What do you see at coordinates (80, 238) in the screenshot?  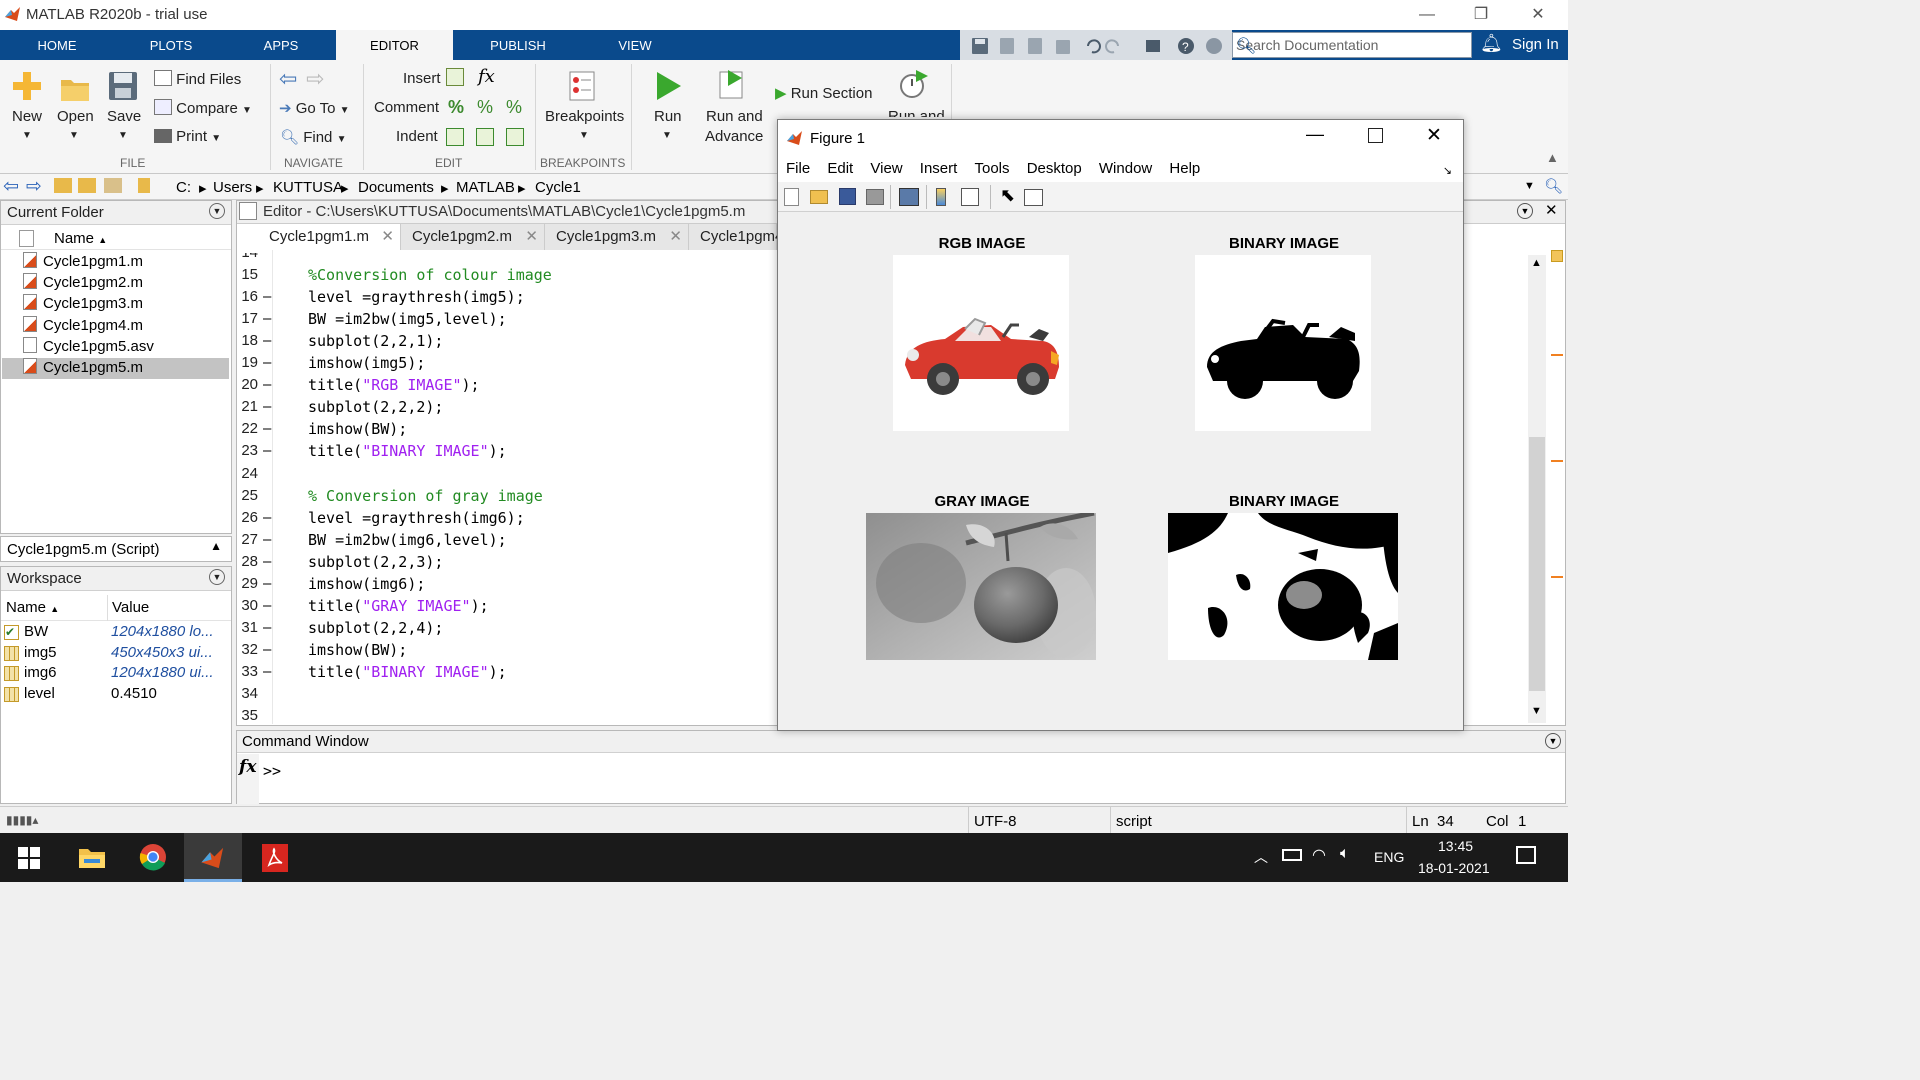 I see `name-column-header: Name ▲` at bounding box center [80, 238].